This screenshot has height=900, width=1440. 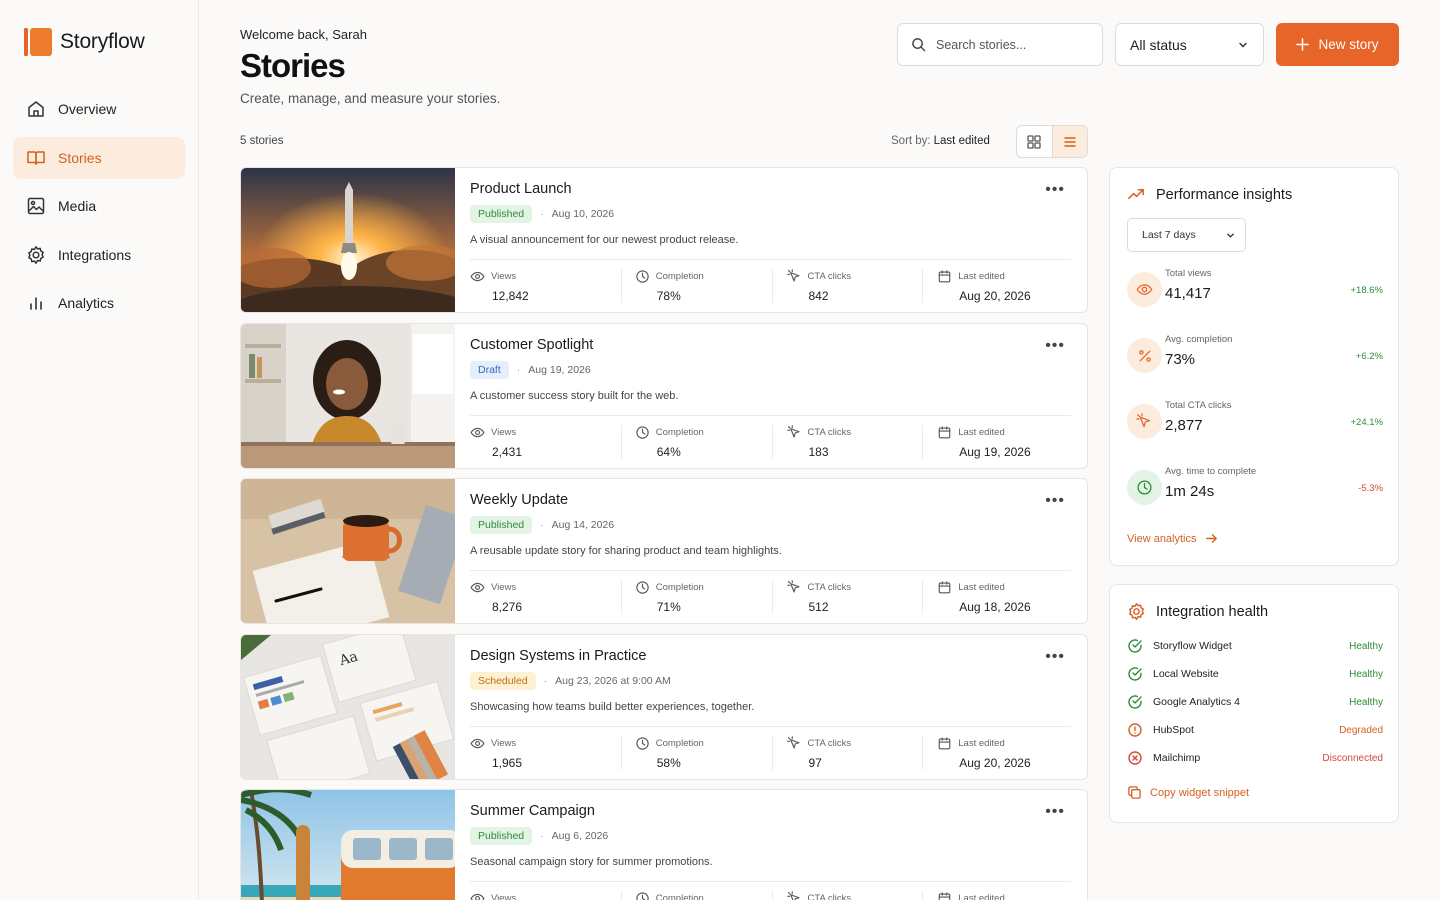 I want to click on app-logo: Storyflow, so click(x=84, y=42).